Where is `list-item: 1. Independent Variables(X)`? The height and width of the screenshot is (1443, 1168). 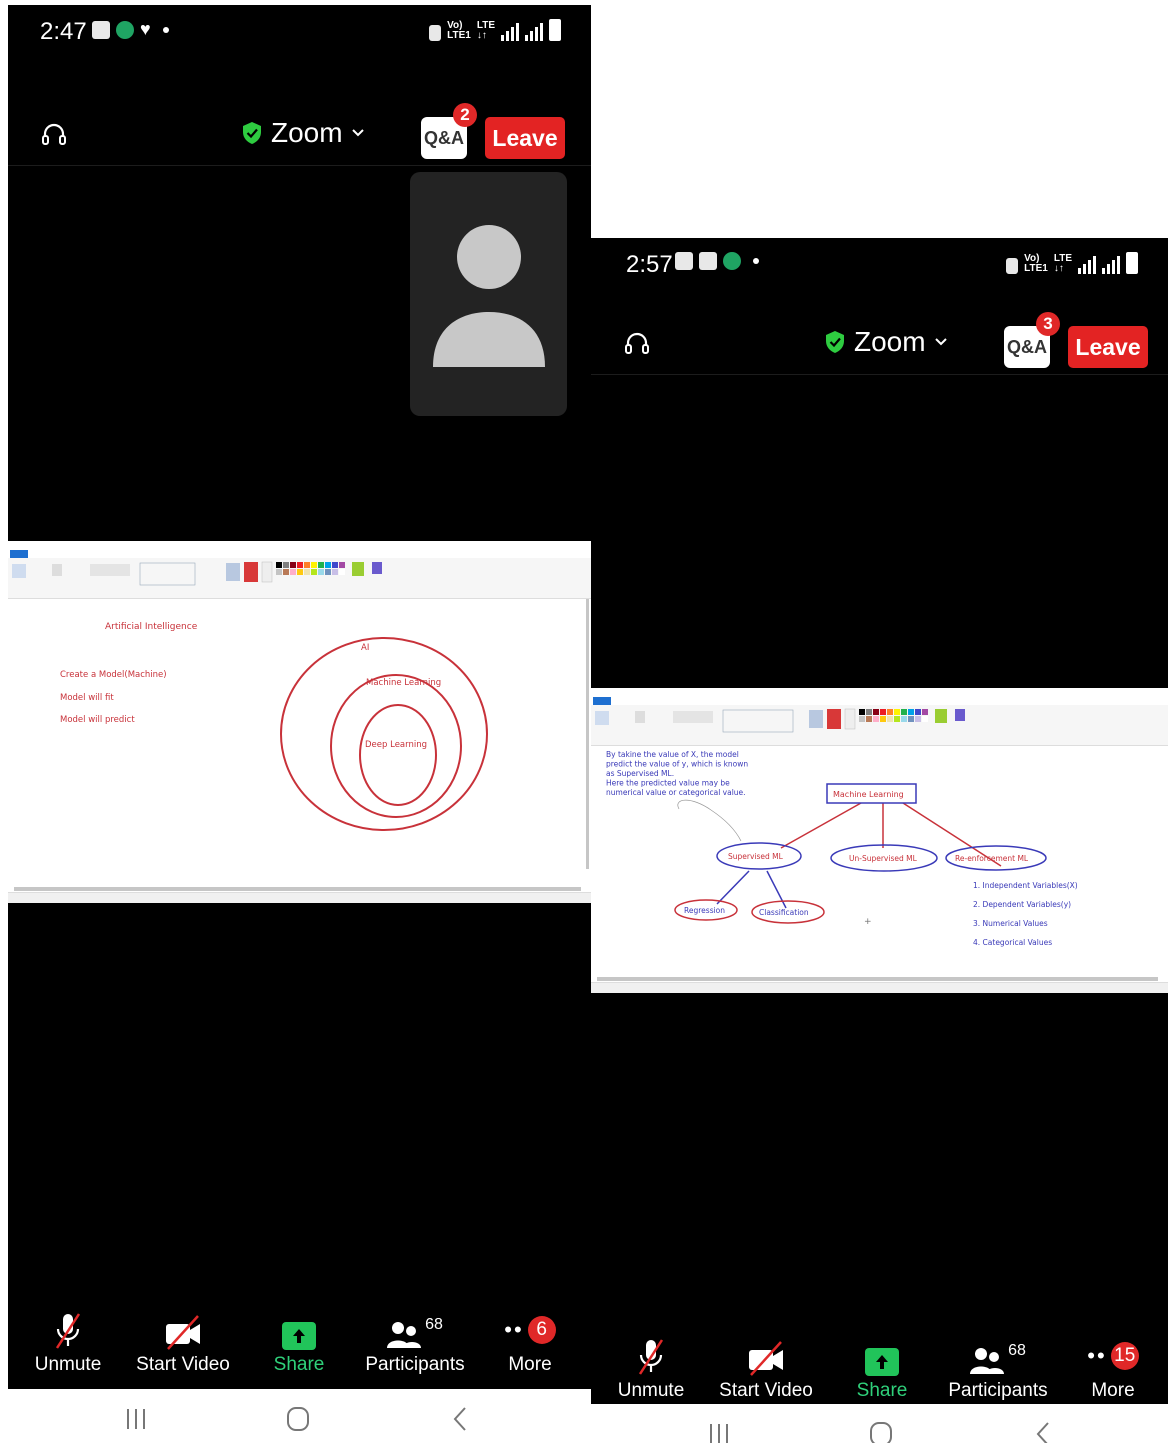
list-item: 1. Independent Variables(X) is located at coordinates (1025, 885).